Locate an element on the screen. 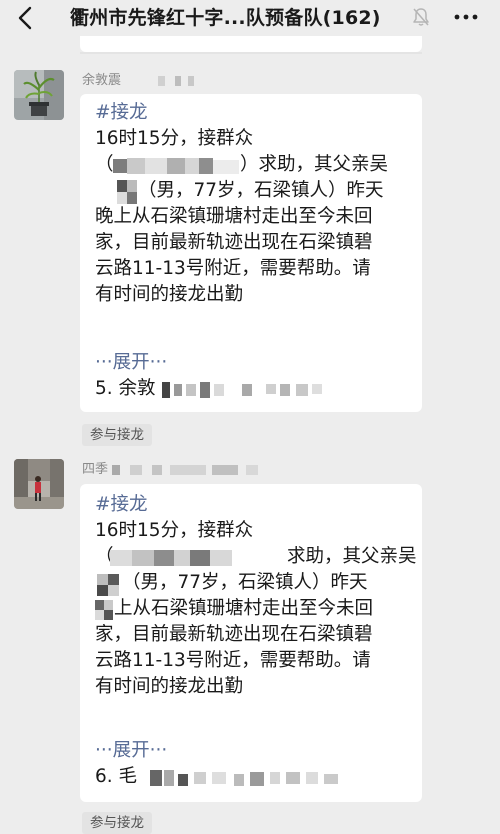 The image size is (500, 834). redacted-char-mosaic is located at coordinates (104, 610).